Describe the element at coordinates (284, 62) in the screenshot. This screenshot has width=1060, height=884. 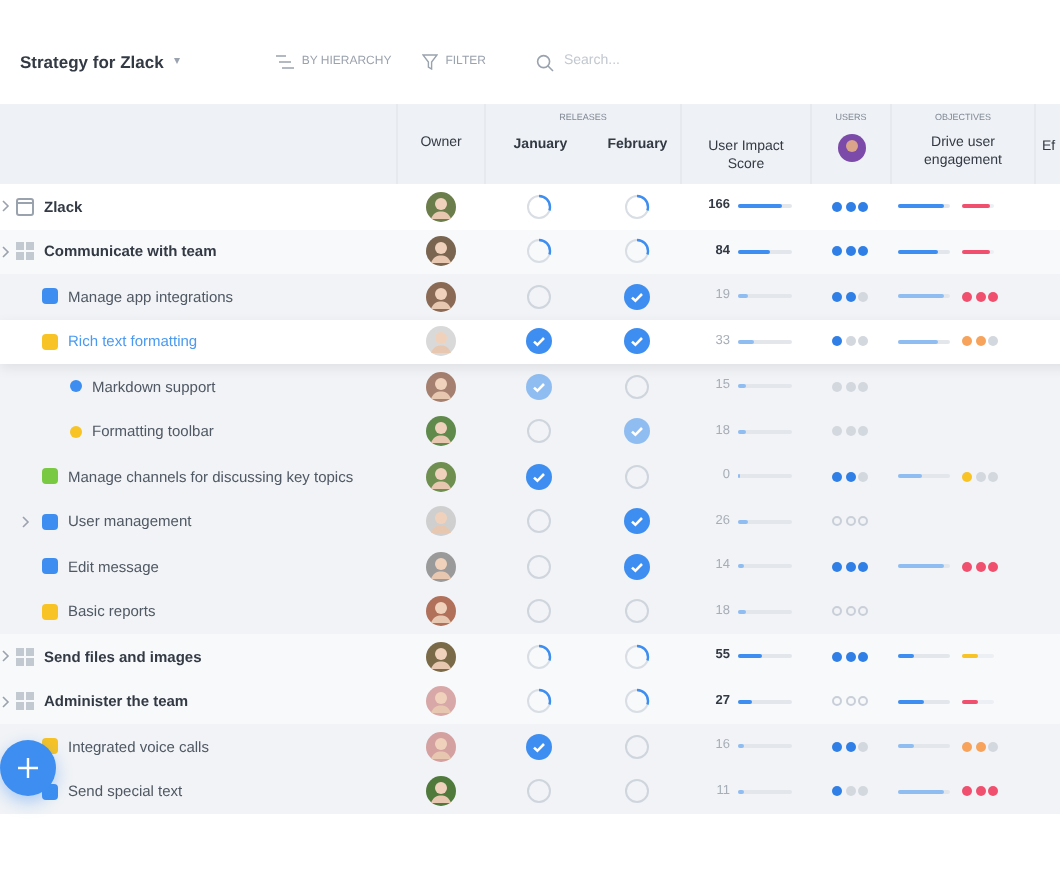
I see `sort-lines-icon` at that location.